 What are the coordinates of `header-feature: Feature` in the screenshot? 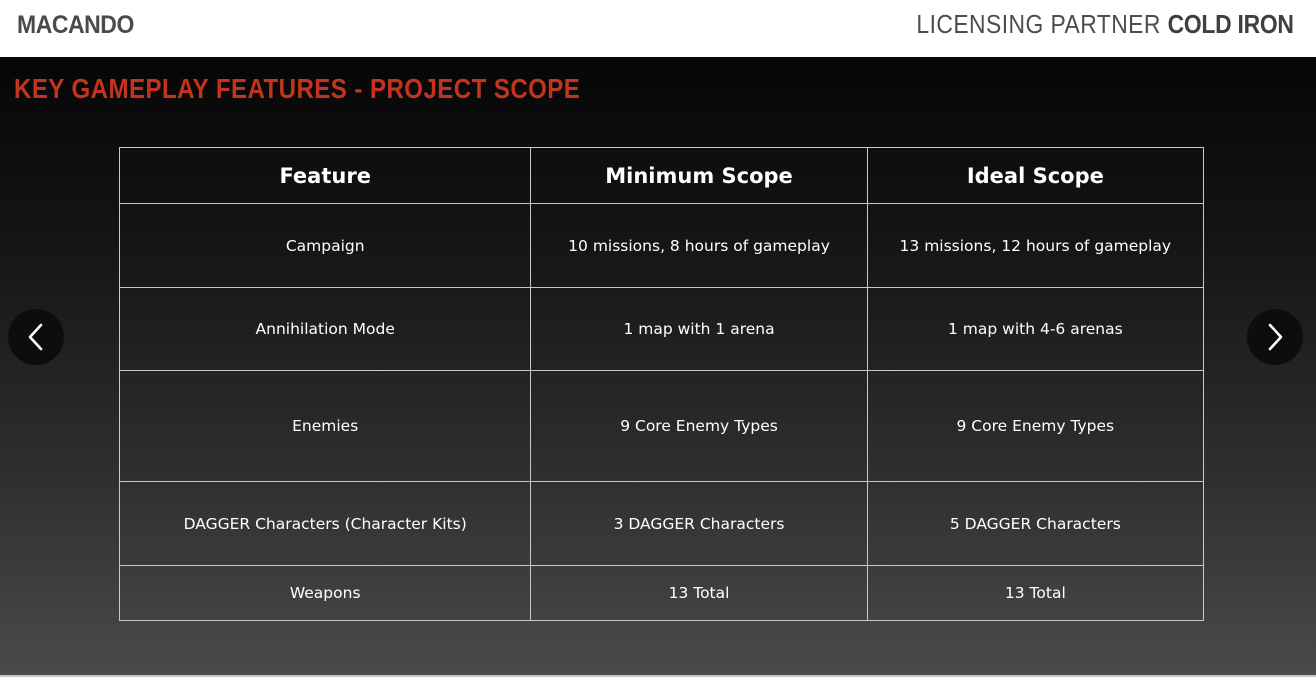 It's located at (325, 175).